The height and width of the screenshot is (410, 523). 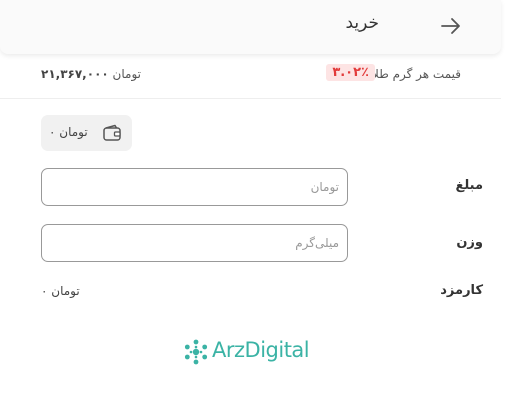 What do you see at coordinates (194, 243) in the screenshot?
I see `weight-input` at bounding box center [194, 243].